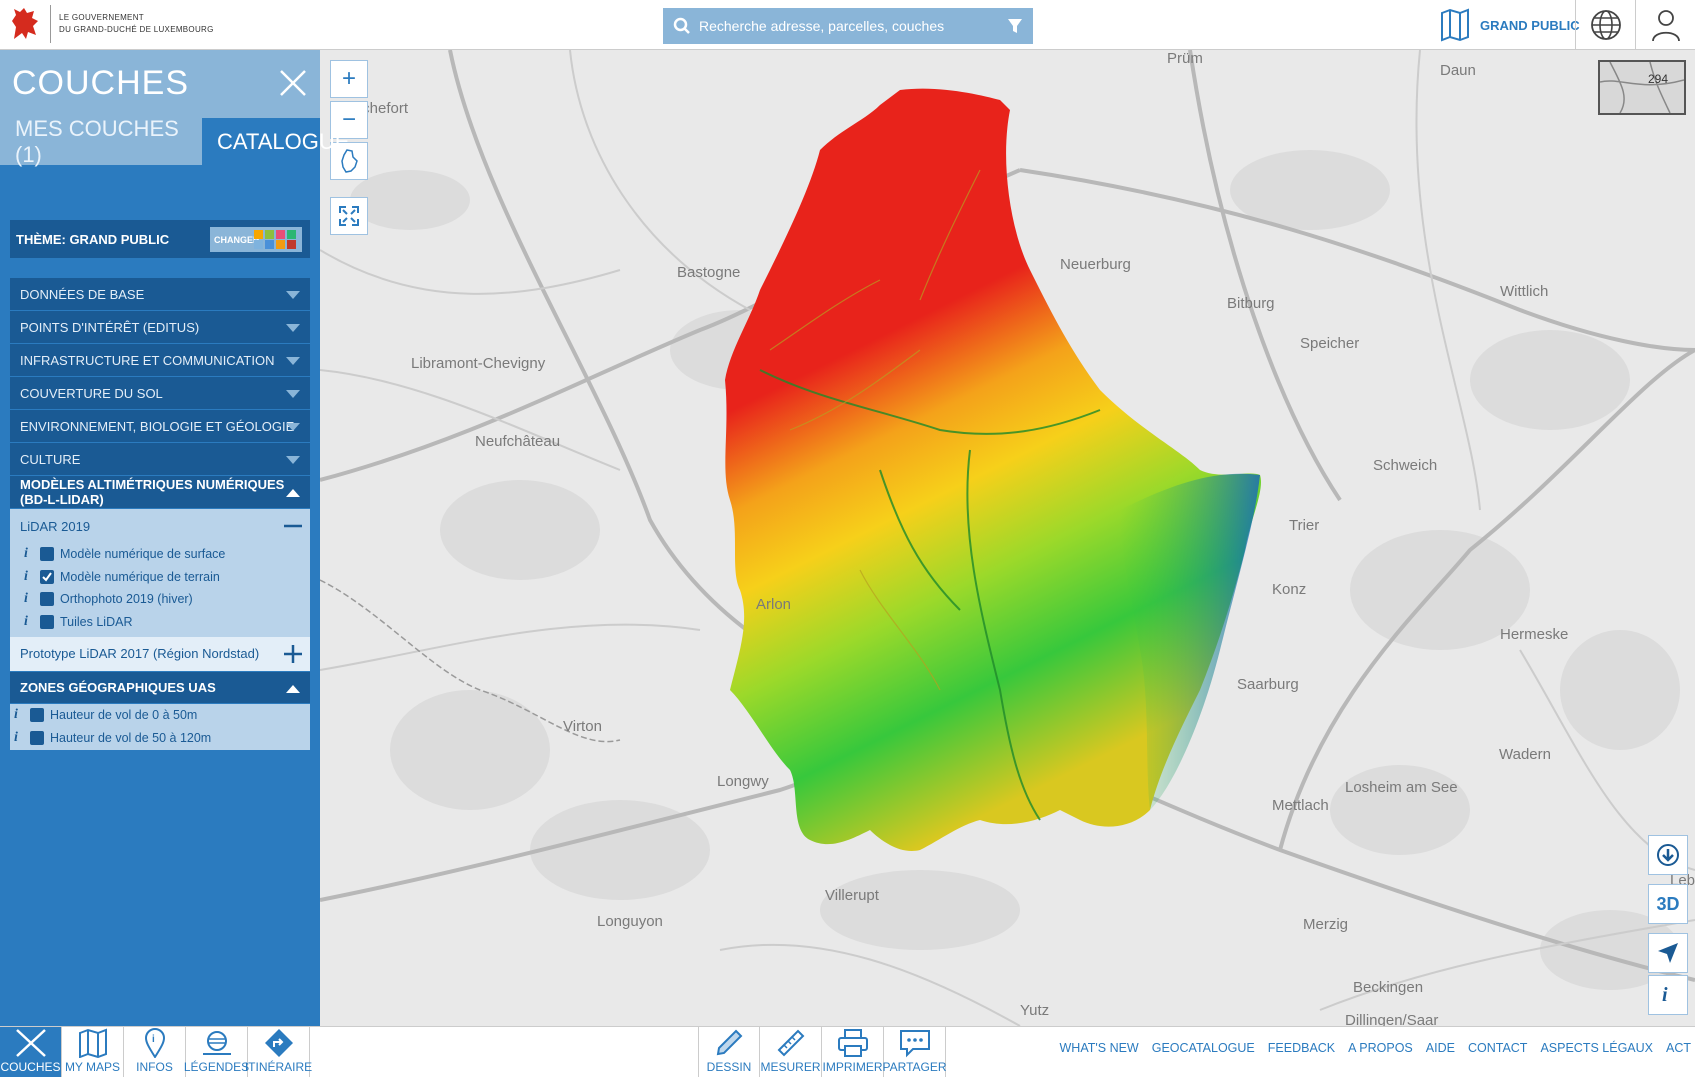 This screenshot has width=1695, height=1077. What do you see at coordinates (131, 738) in the screenshot?
I see `layer-label: Hauteur de vol de 50 à 120m` at bounding box center [131, 738].